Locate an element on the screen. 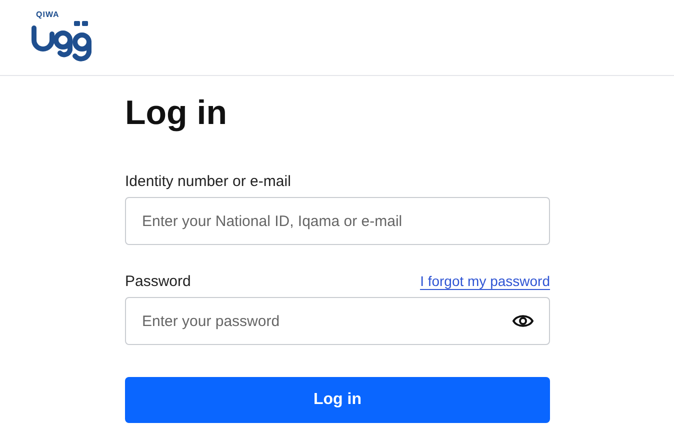  input-field: Enter your National ID, Iqama or e-mail is located at coordinates (337, 221).